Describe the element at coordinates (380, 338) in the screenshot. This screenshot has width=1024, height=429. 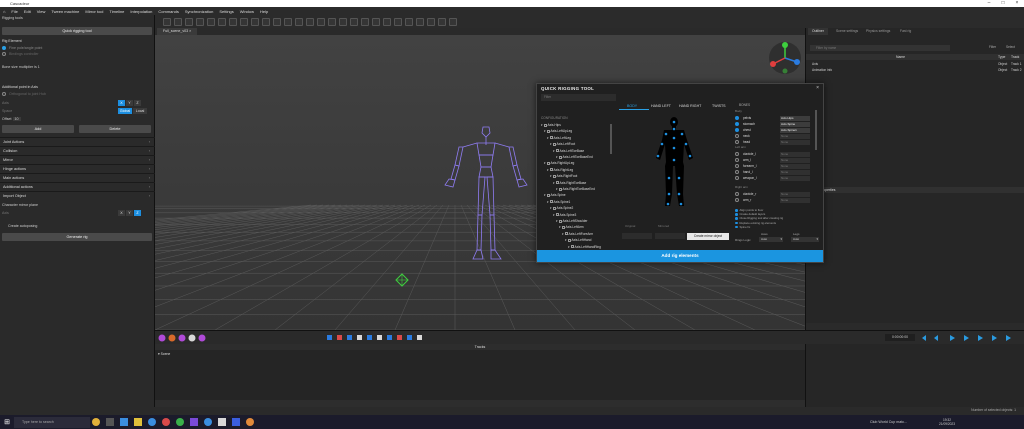
I see `key-tools-icons` at that location.